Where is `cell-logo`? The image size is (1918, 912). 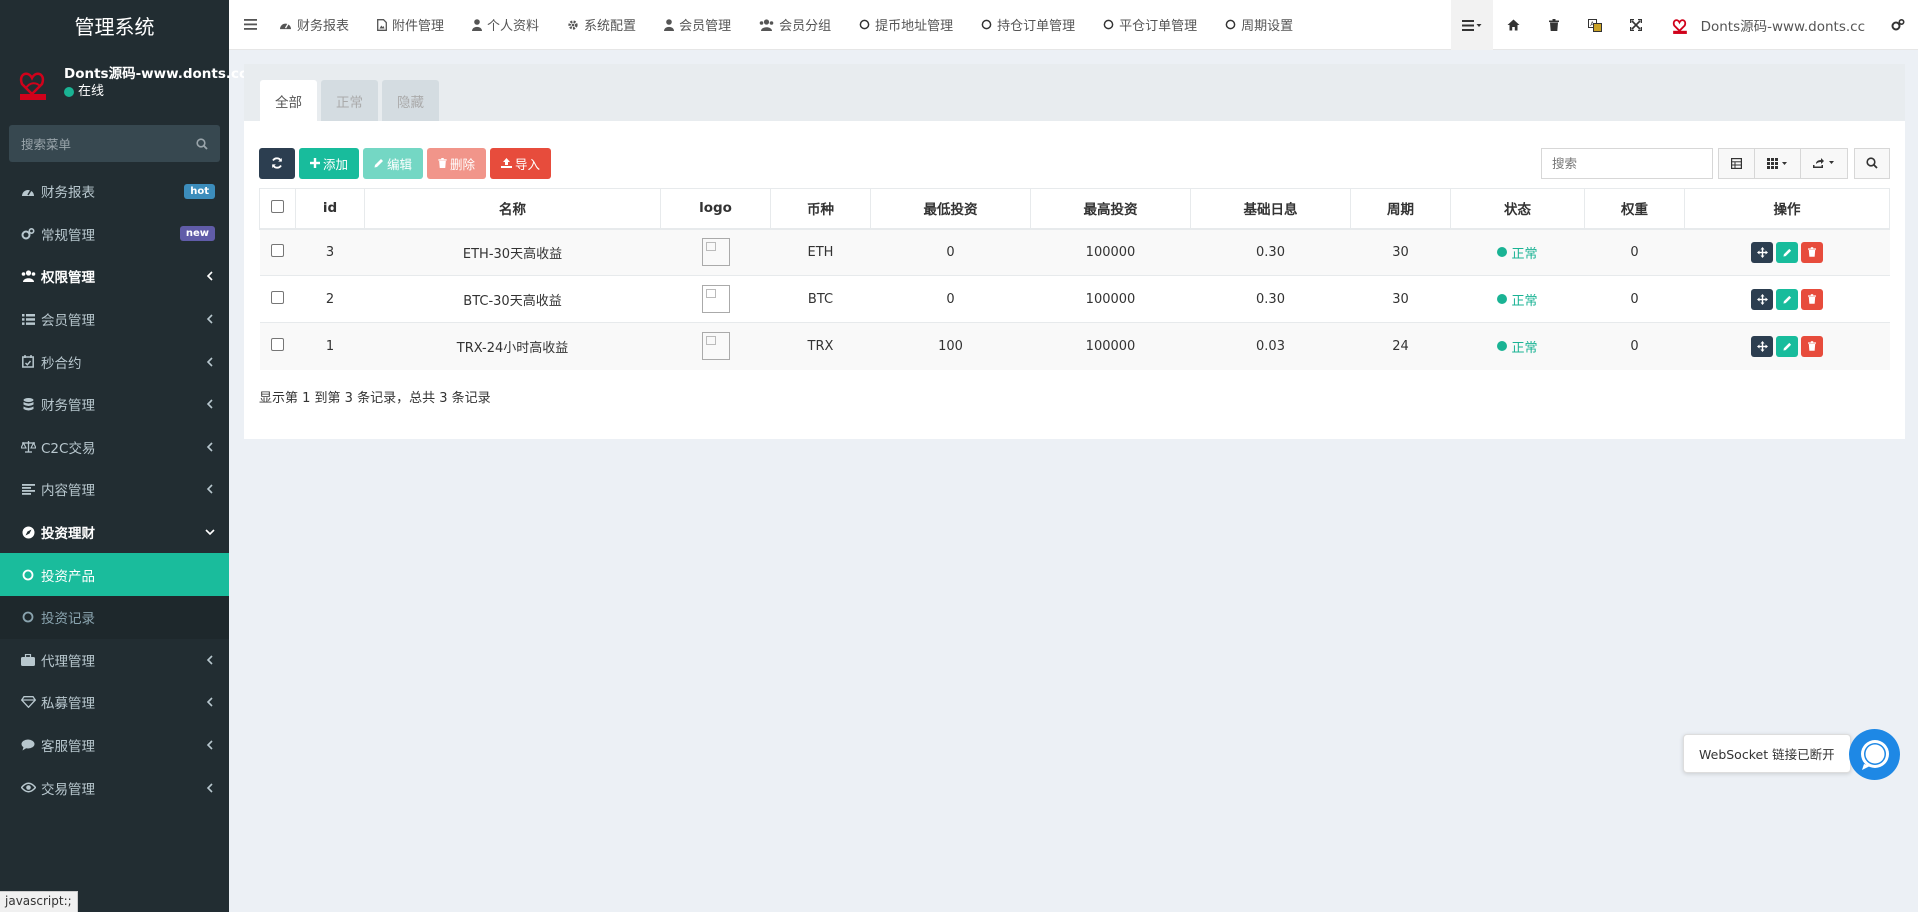 cell-logo is located at coordinates (715, 252).